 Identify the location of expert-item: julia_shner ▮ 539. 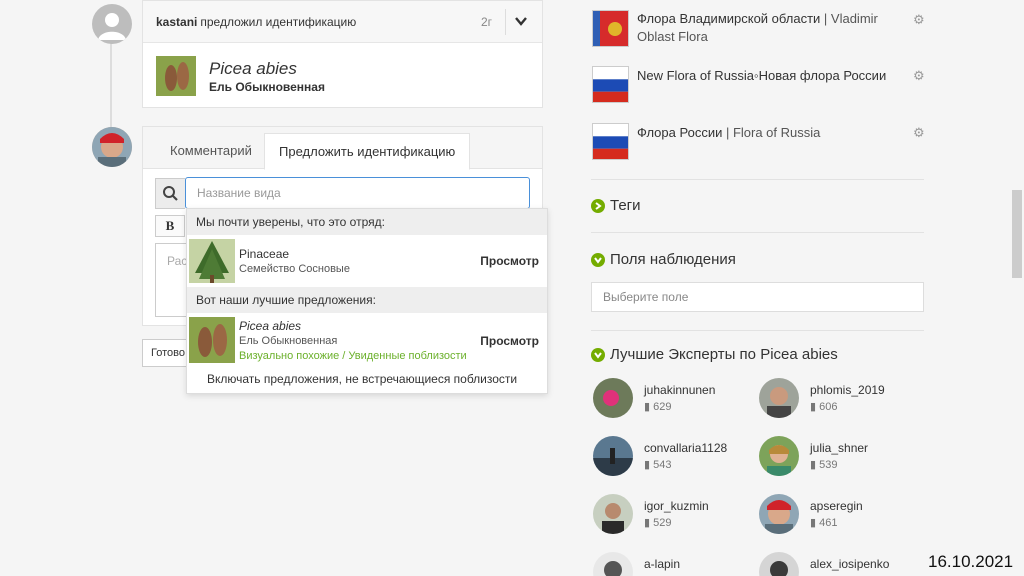
(844, 459).